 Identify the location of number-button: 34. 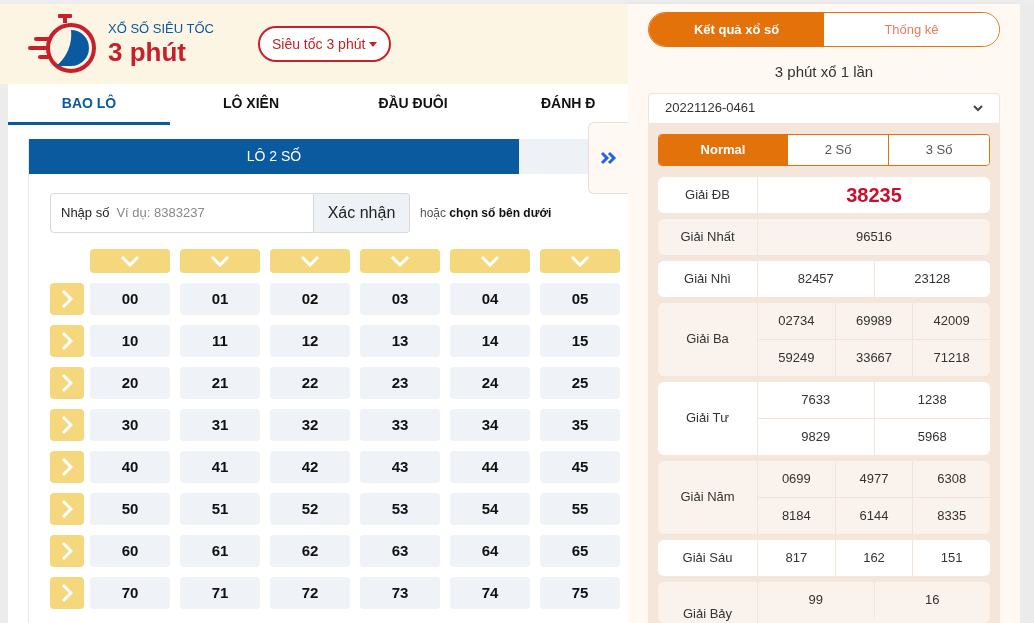
(490, 425).